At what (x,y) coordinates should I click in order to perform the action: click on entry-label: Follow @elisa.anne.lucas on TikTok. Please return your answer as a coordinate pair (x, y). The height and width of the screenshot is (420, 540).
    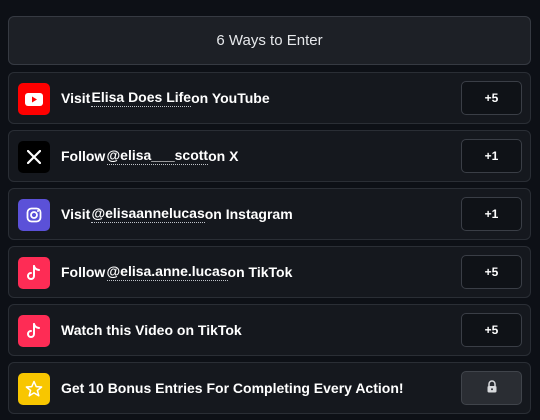
    Looking at the image, I should click on (177, 272).